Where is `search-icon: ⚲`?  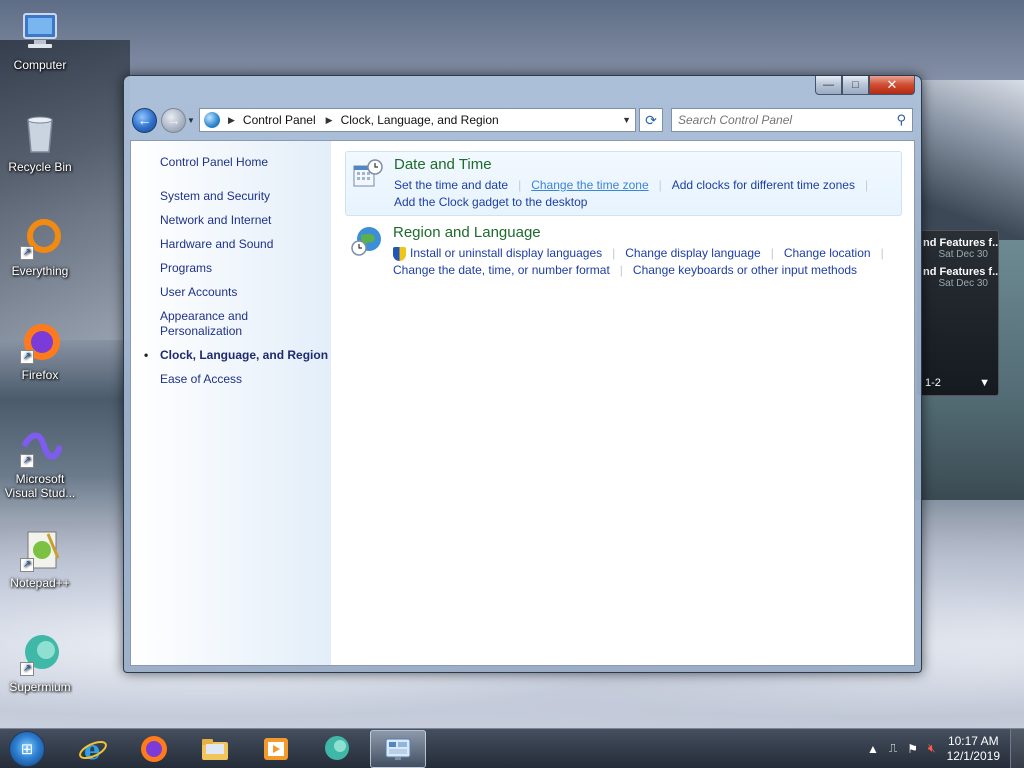 search-icon: ⚲ is located at coordinates (901, 120).